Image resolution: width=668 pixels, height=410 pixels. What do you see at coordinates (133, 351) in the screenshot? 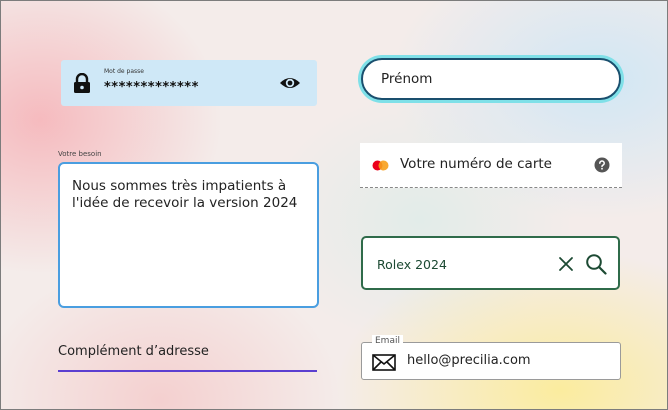
I see `complement-placeholder: Complément d’adresse` at bounding box center [133, 351].